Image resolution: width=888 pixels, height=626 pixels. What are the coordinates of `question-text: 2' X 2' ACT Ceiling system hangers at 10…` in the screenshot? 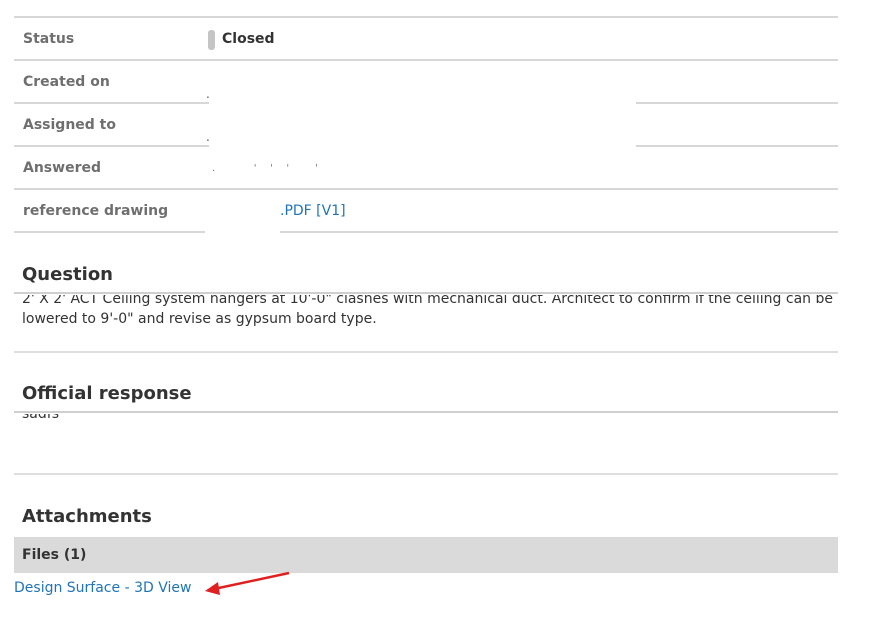 It's located at (426, 319).